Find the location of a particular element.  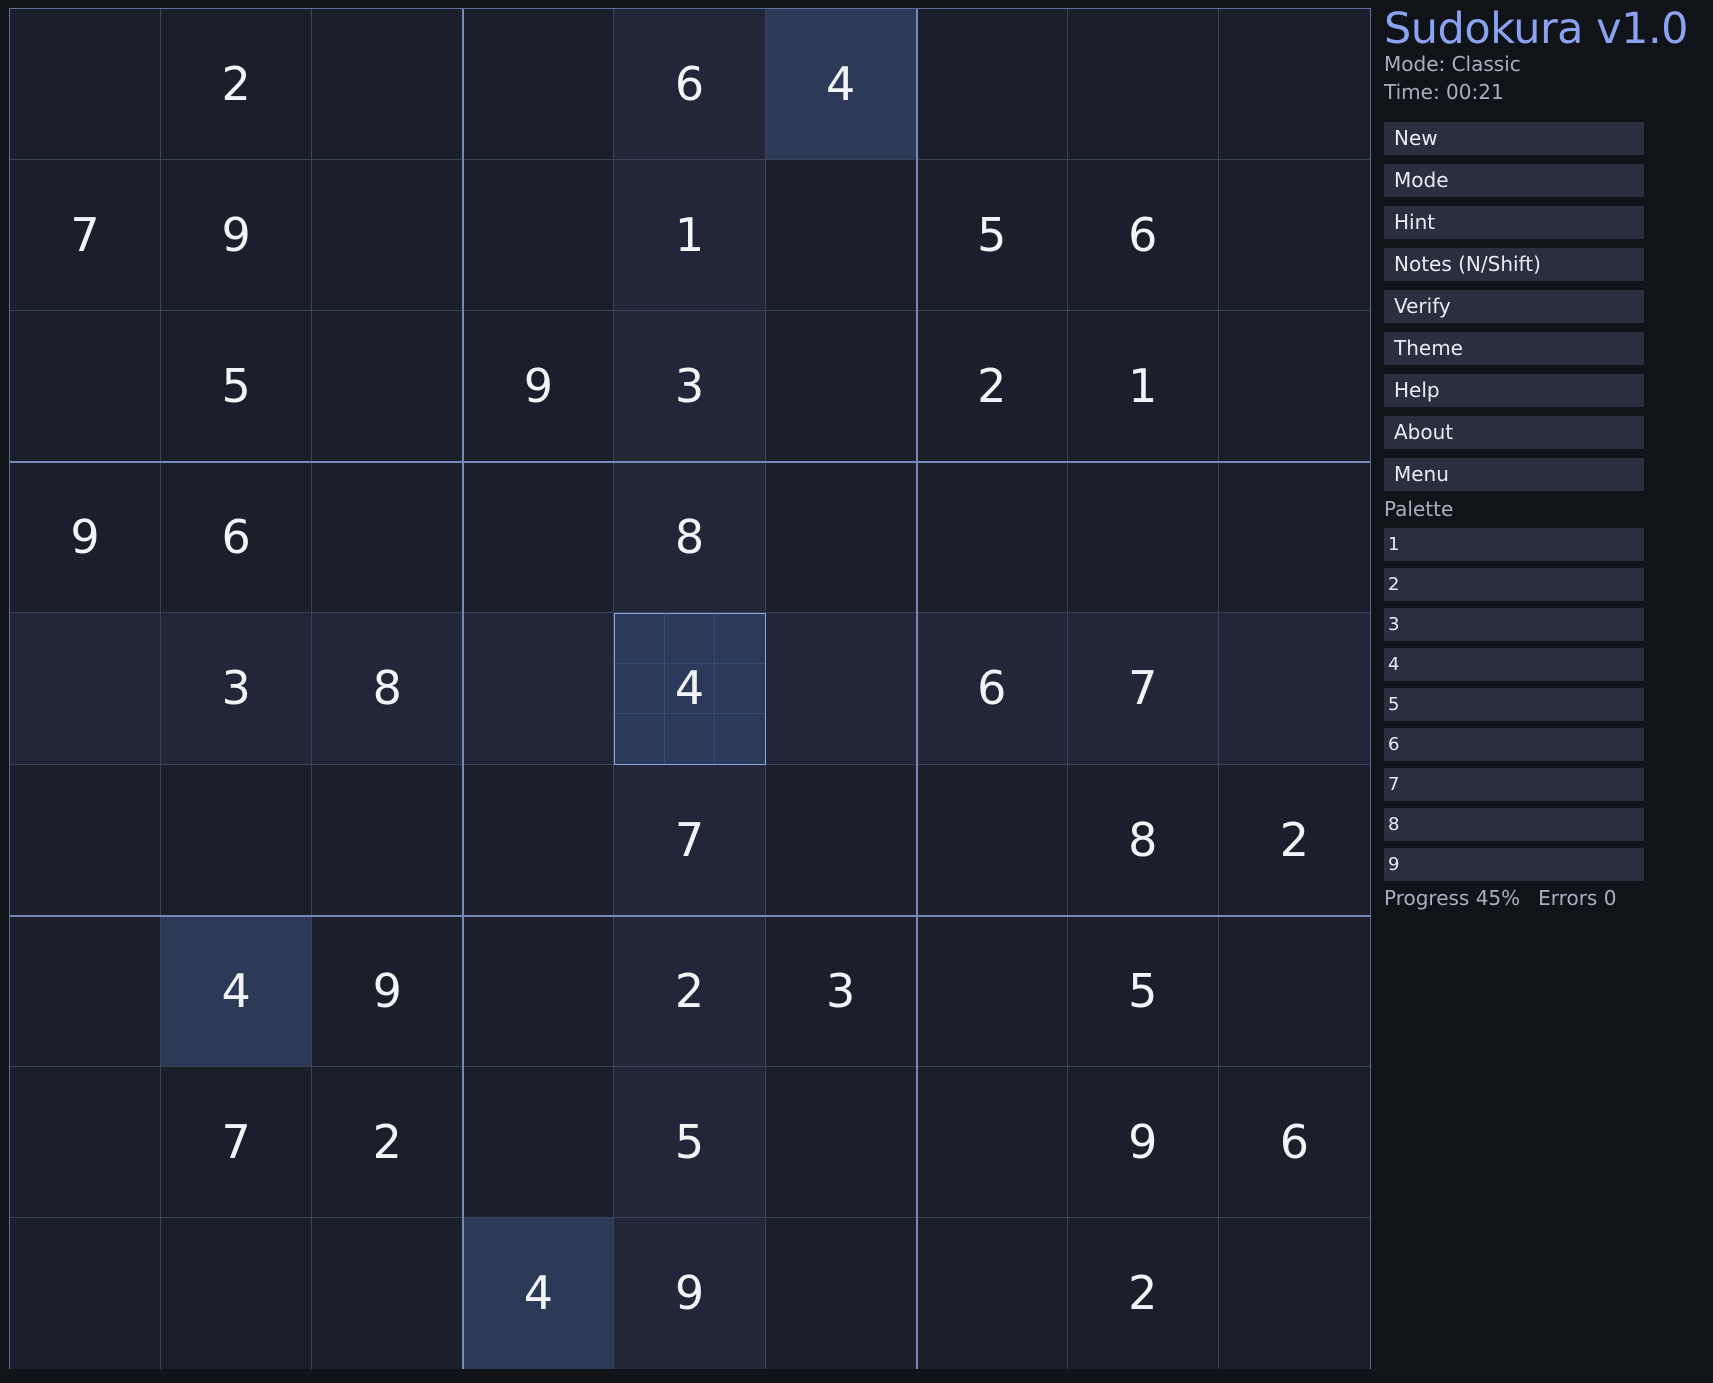

cell-r5-c6 is located at coordinates (841, 689).